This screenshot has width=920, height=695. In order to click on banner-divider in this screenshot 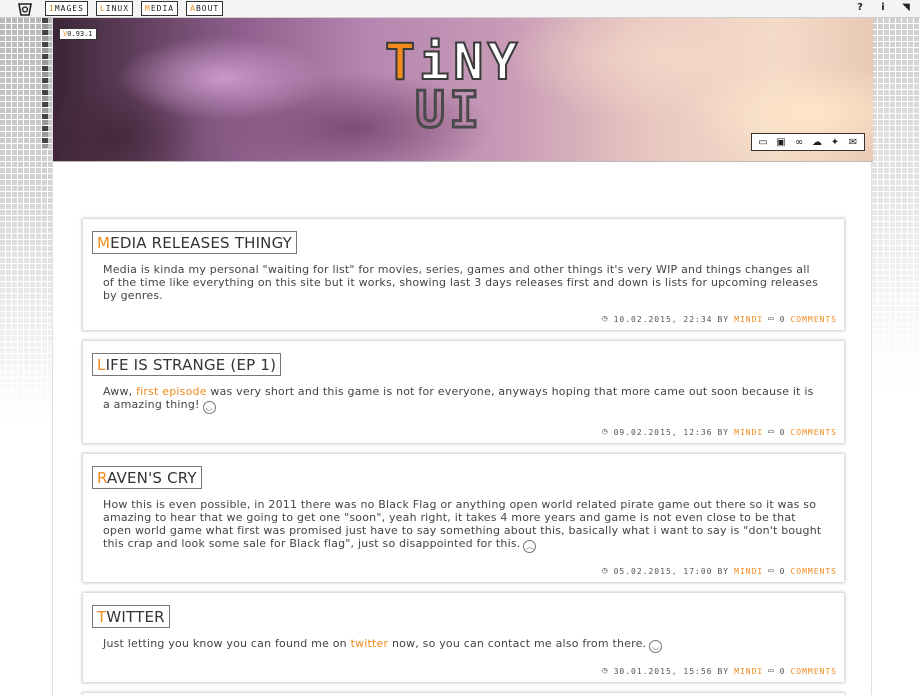, I will do `click(463, 161)`.